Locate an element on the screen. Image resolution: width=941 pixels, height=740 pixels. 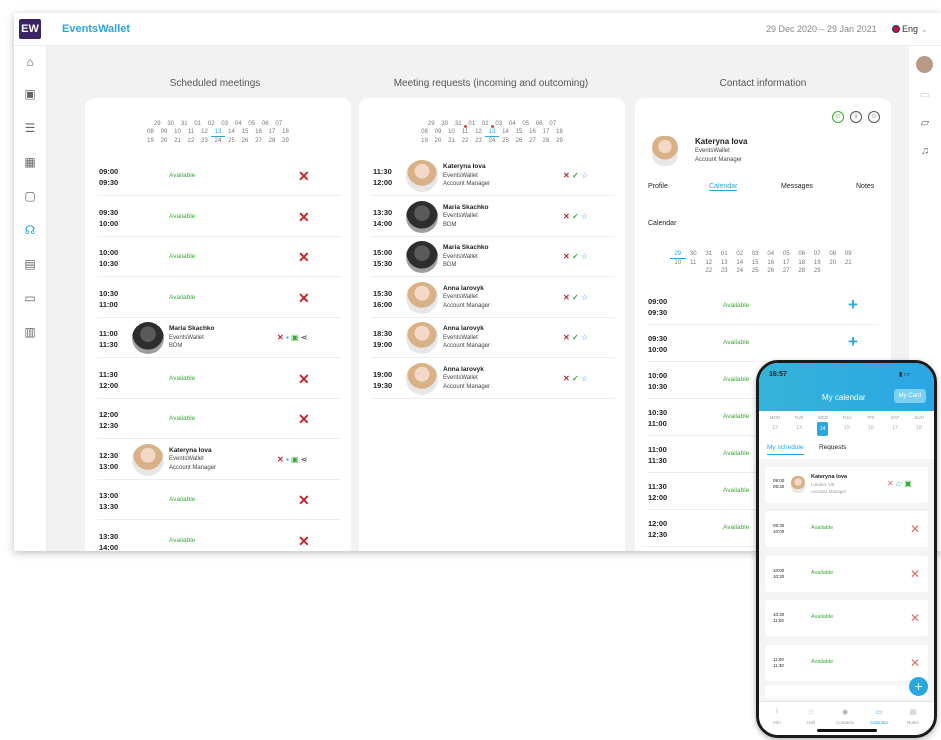
schedule-row: 11:30 12:00 Available ✕ is located at coordinates (219, 379).